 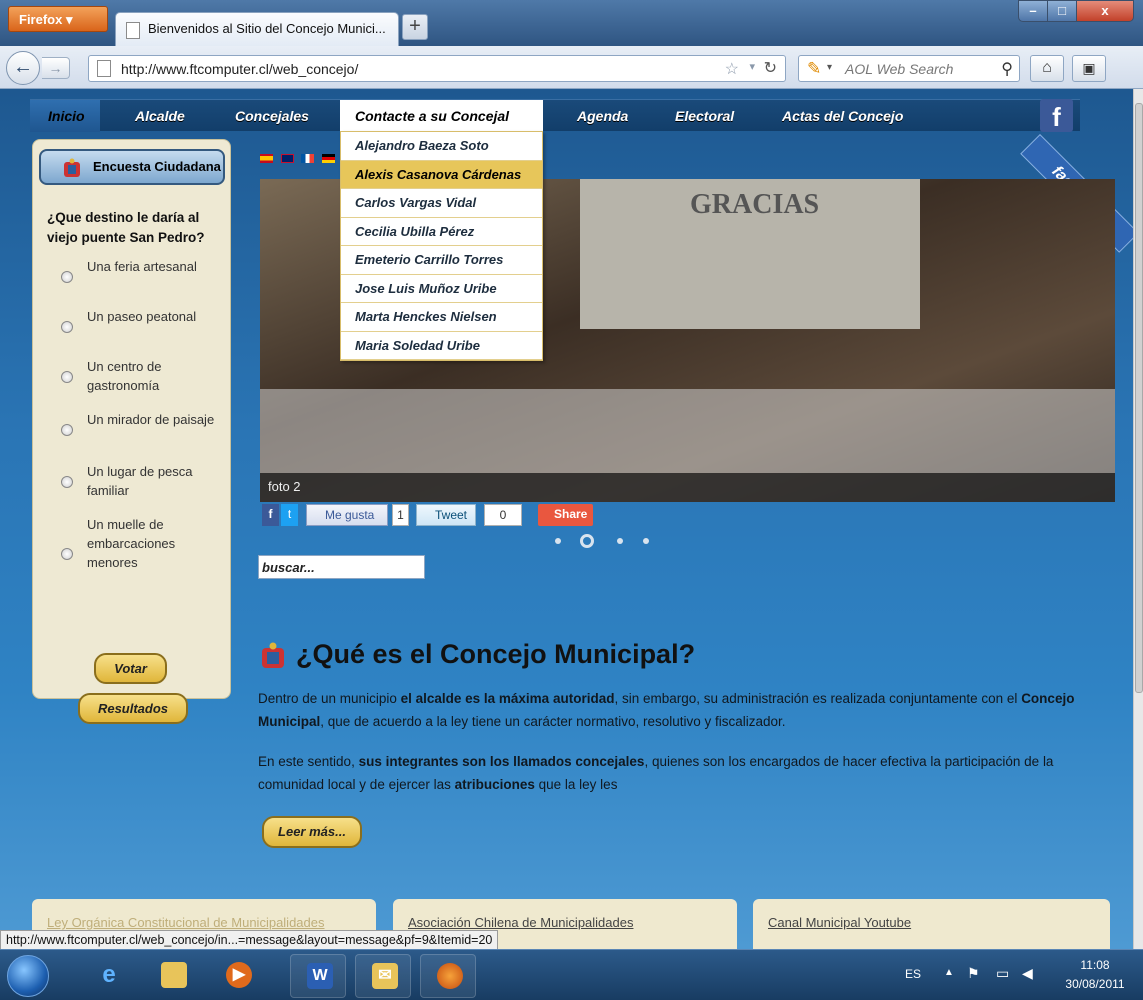 I want to click on bookmarks-button: ▣, so click(x=1089, y=68).